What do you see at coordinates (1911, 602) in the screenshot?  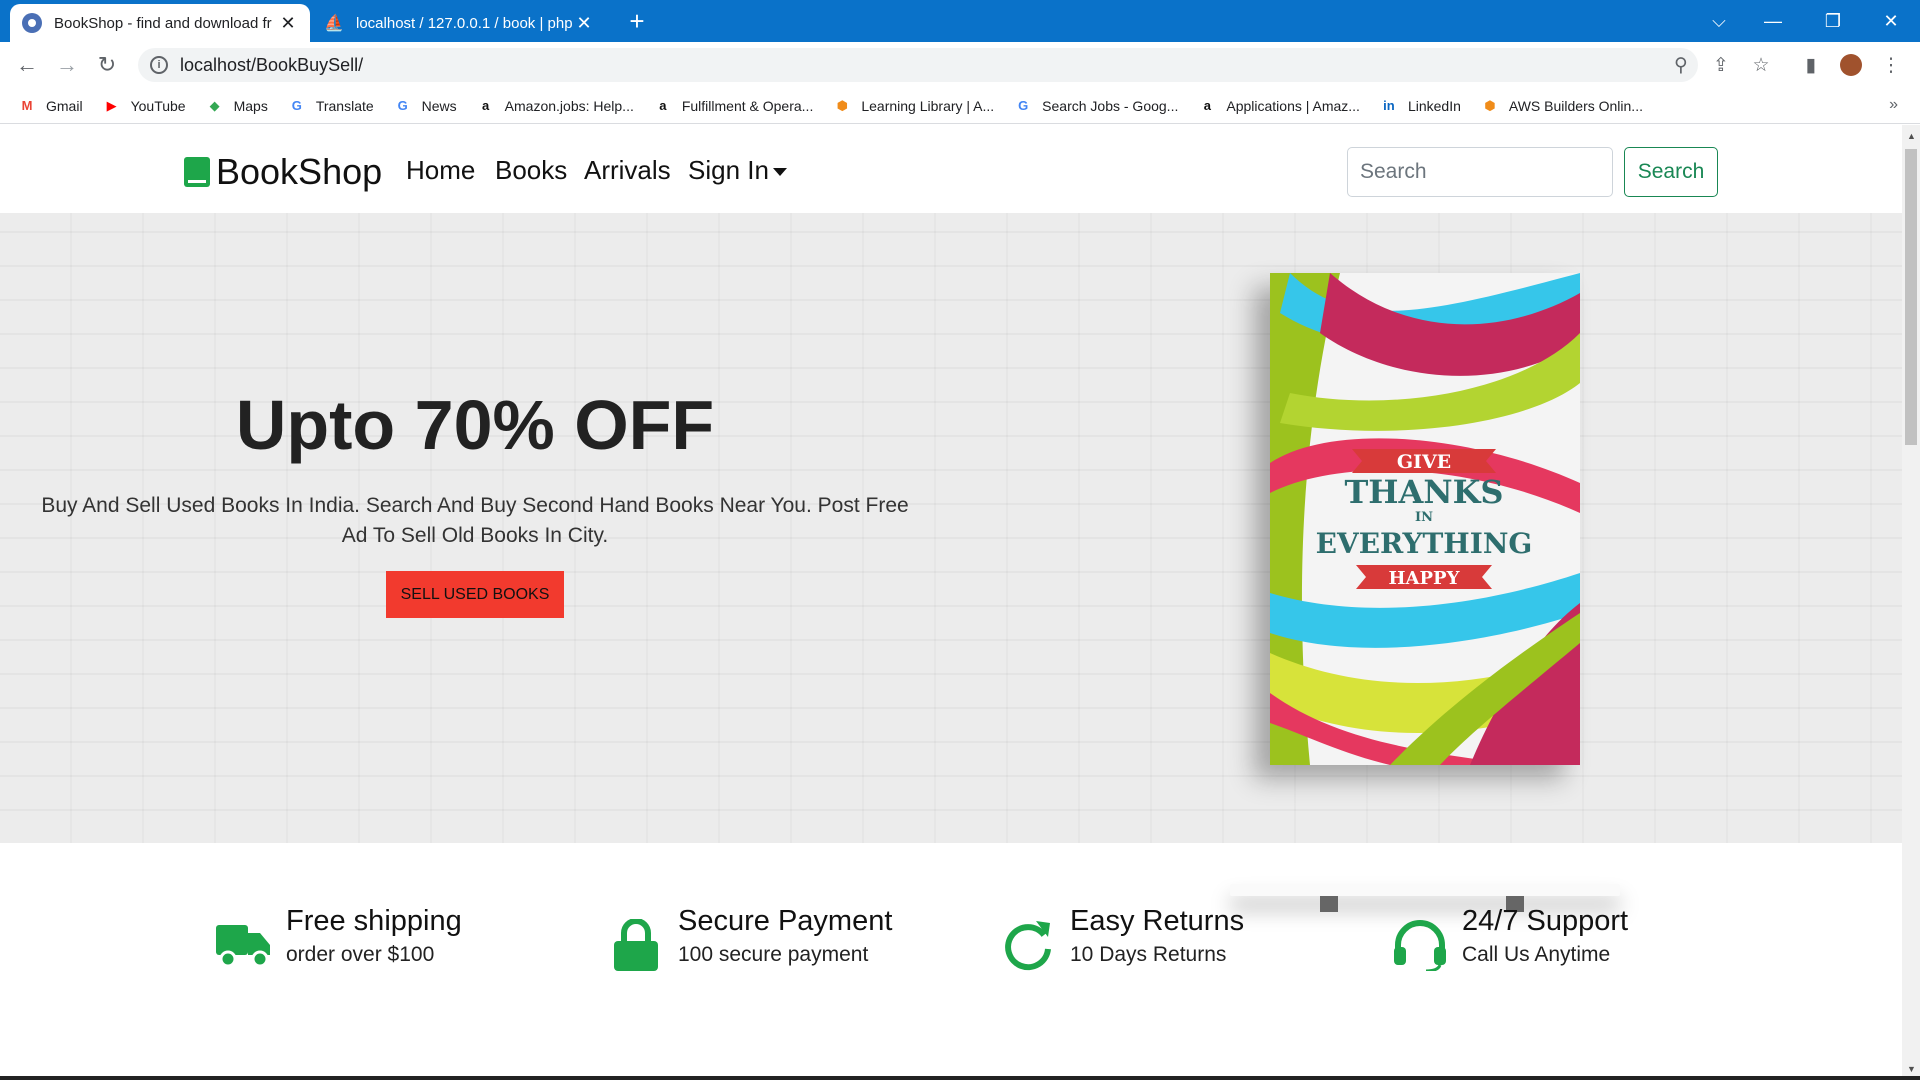 I see `page-scrollbar: ▲ ▼` at bounding box center [1911, 602].